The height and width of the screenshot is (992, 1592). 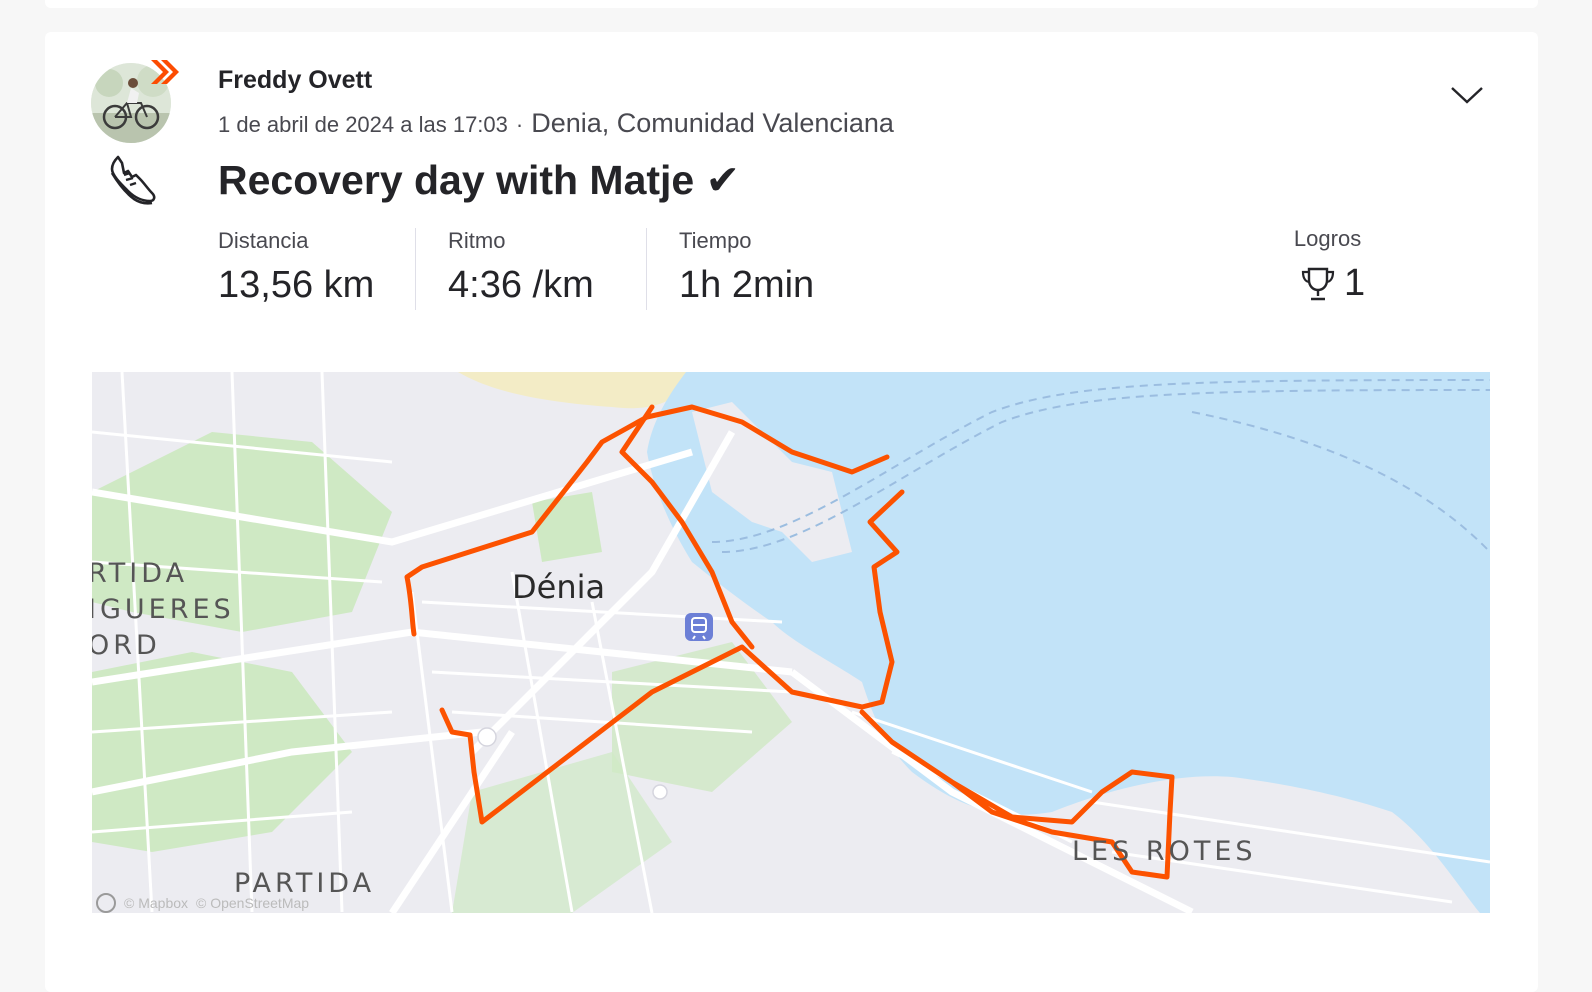 I want to click on stat-pace: Ritmo 4:36 /km, so click(x=521, y=267).